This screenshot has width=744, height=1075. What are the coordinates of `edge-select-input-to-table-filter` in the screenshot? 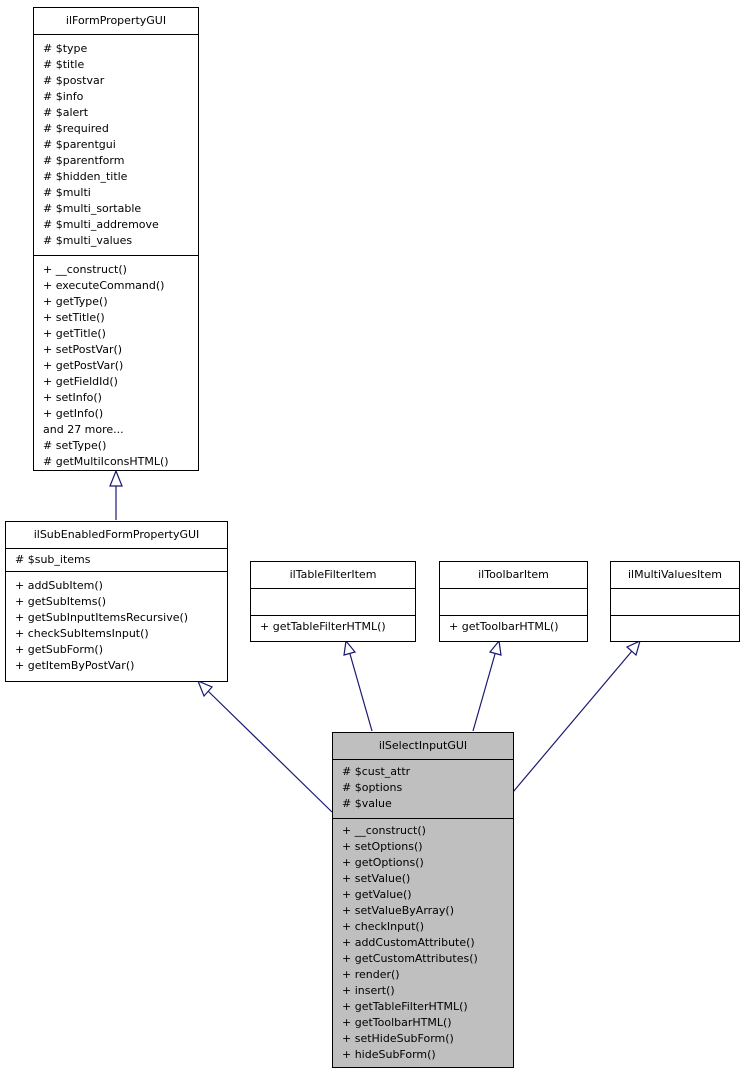 It's located at (361, 692).